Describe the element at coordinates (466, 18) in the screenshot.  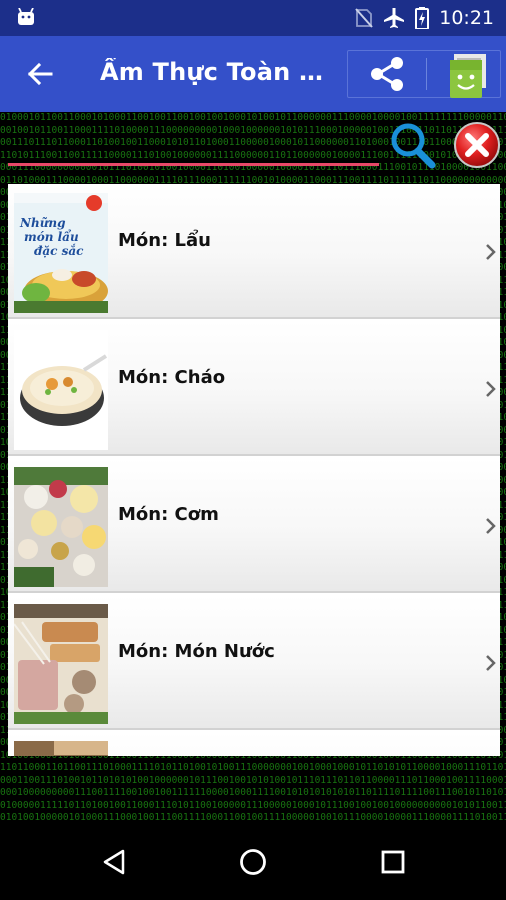
I see `status-time: 10:21` at that location.